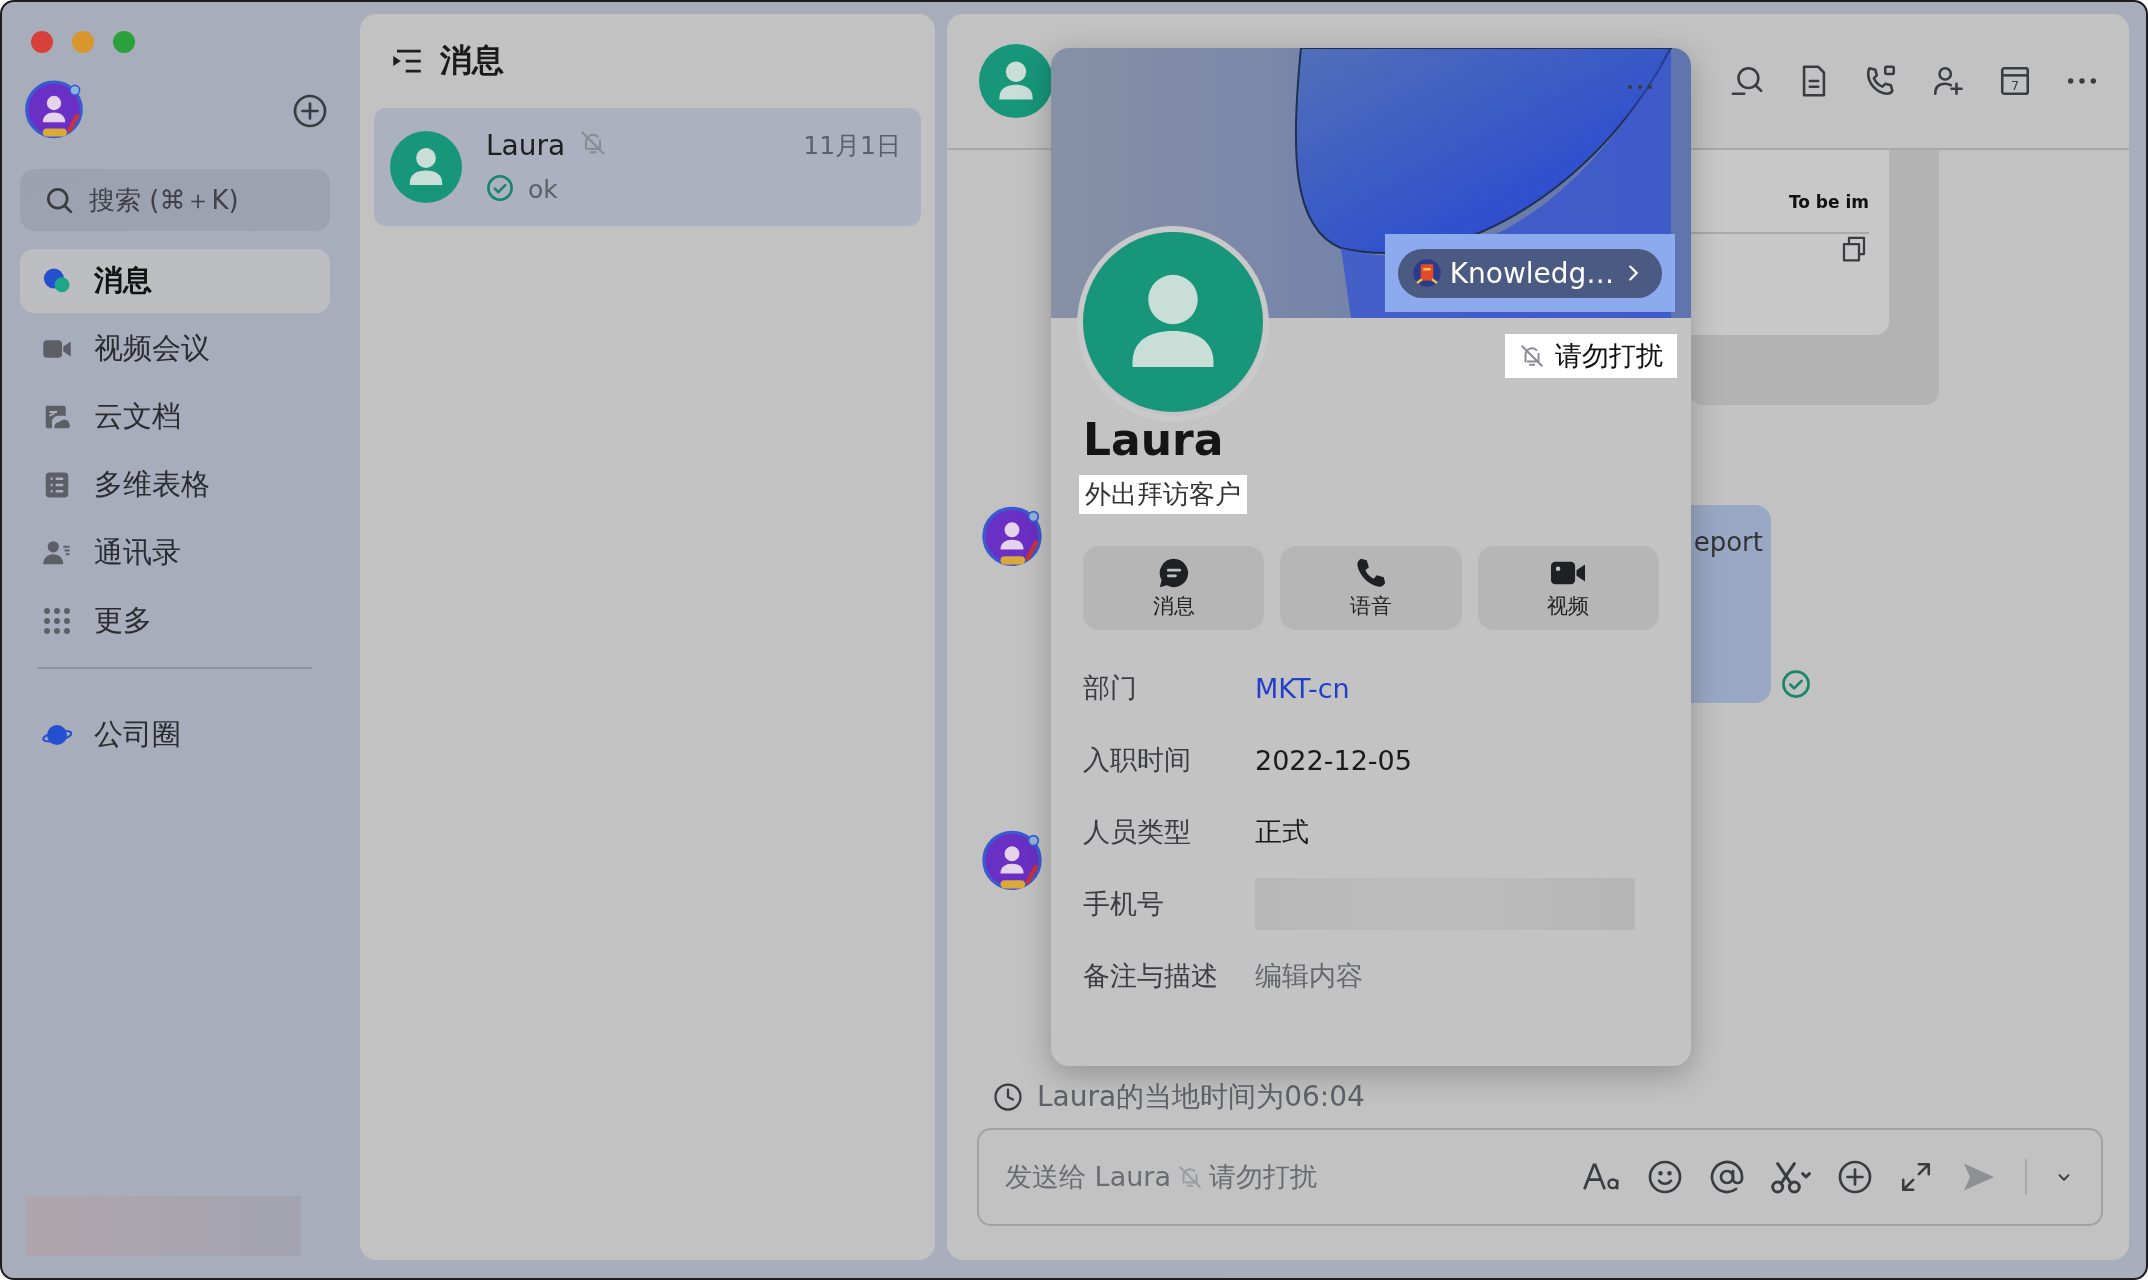 The image size is (2148, 1280). What do you see at coordinates (647, 167) in the screenshot?
I see `conversation-item: Laura 11月1日 ok` at bounding box center [647, 167].